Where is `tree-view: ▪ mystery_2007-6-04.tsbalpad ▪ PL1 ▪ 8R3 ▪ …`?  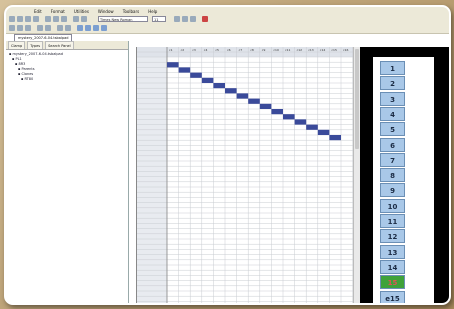 tree-view: ▪ mystery_2007-6-04.tsbalpad ▪ PL1 ▪ 8R3 ▪ … is located at coordinates (67, 67).